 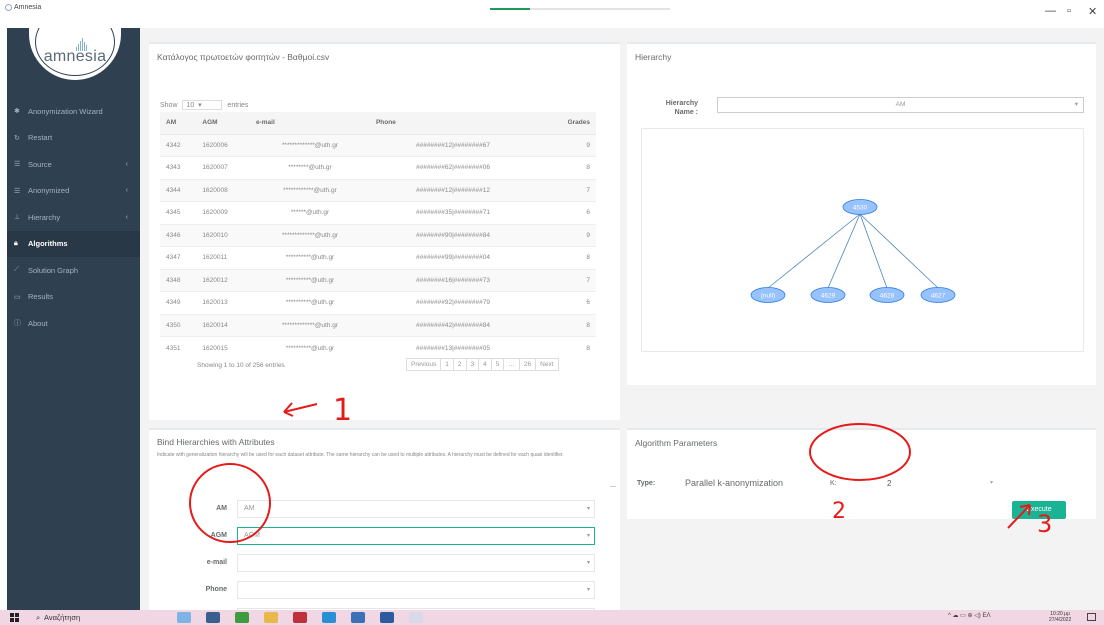 What do you see at coordinates (178, 190) in the screenshot?
I see `table-cell: 4344` at bounding box center [178, 190].